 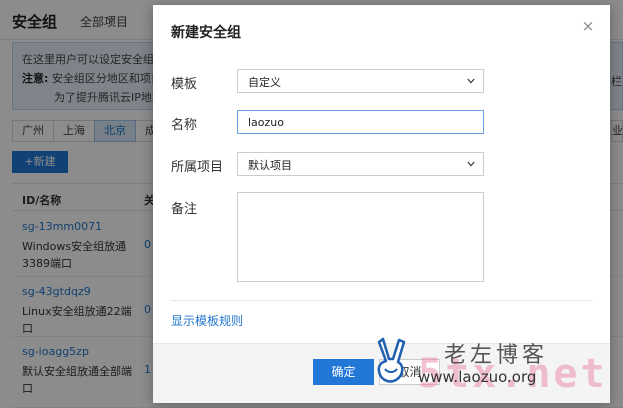 What do you see at coordinates (184, 209) in the screenshot?
I see `remark-label: 备注` at bounding box center [184, 209].